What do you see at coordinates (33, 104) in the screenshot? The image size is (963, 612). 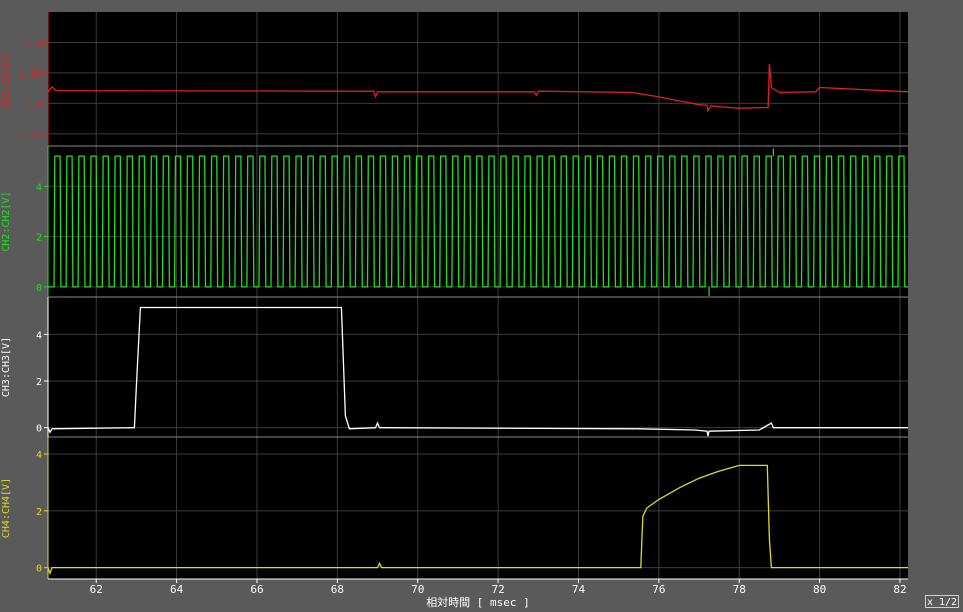 I see `y-tick-label: 1.3` at bounding box center [33, 104].